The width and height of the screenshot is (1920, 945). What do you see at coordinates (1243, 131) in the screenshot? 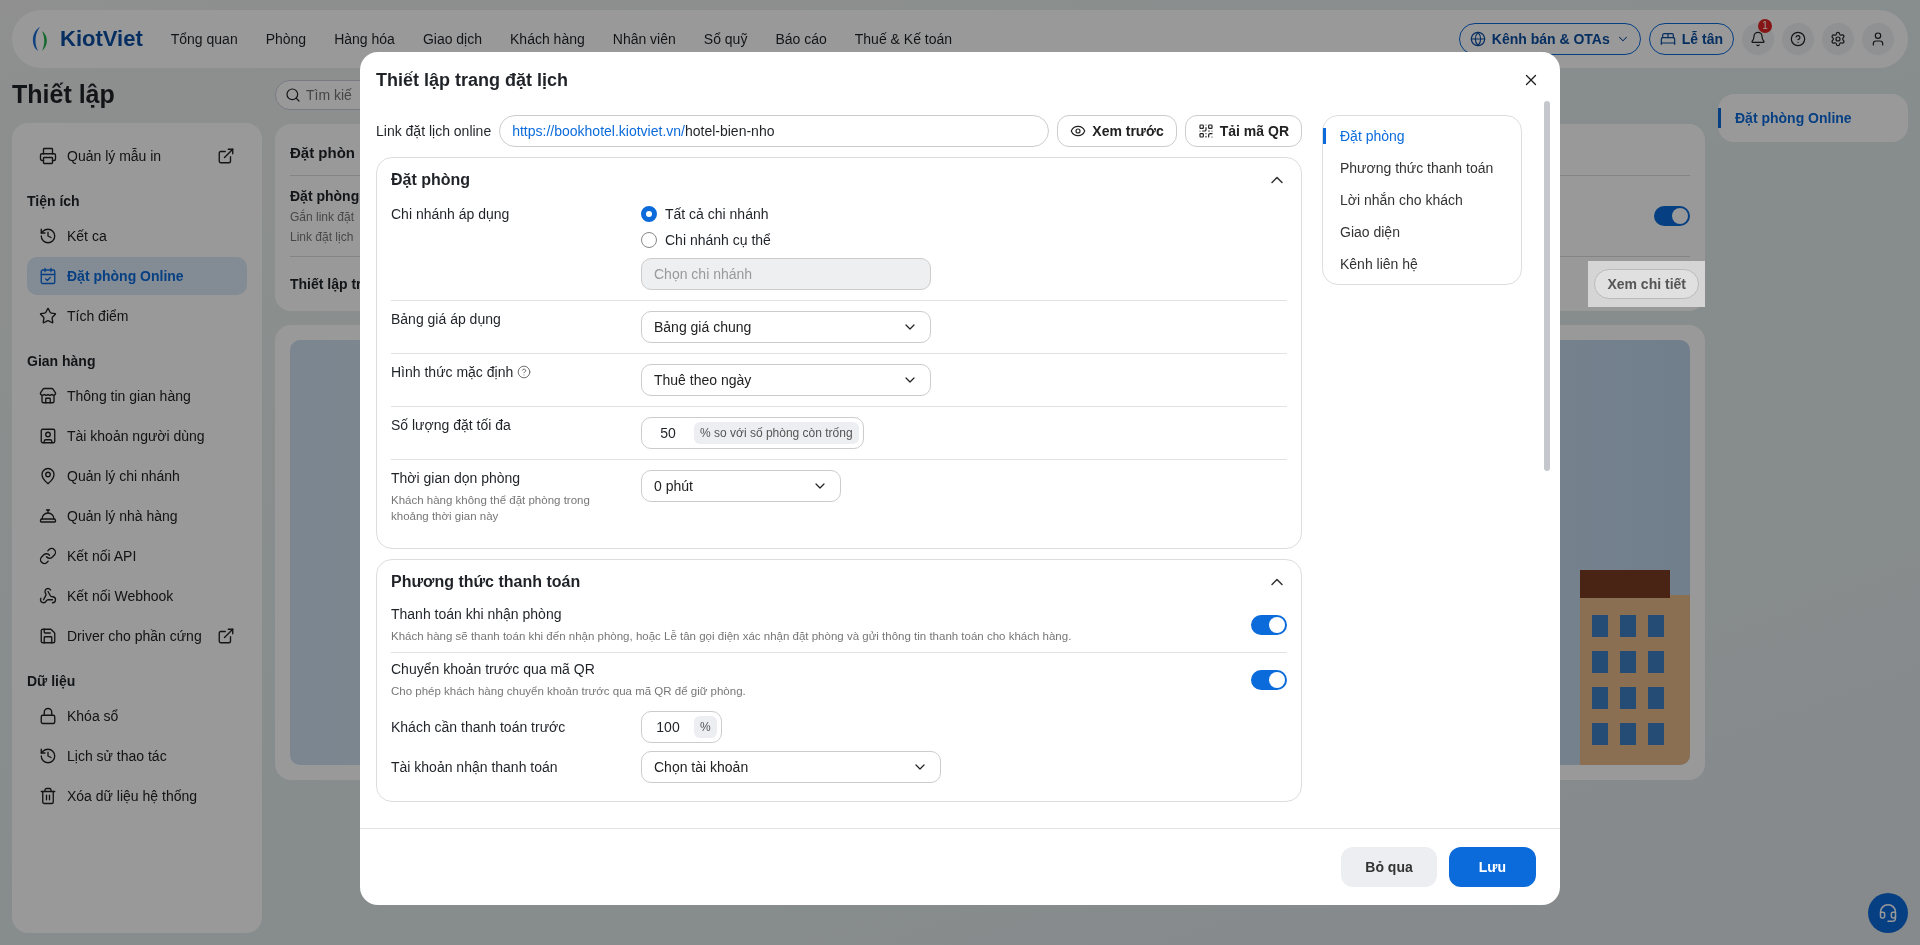
I see `qr-download-button: Tải mã QR` at bounding box center [1243, 131].